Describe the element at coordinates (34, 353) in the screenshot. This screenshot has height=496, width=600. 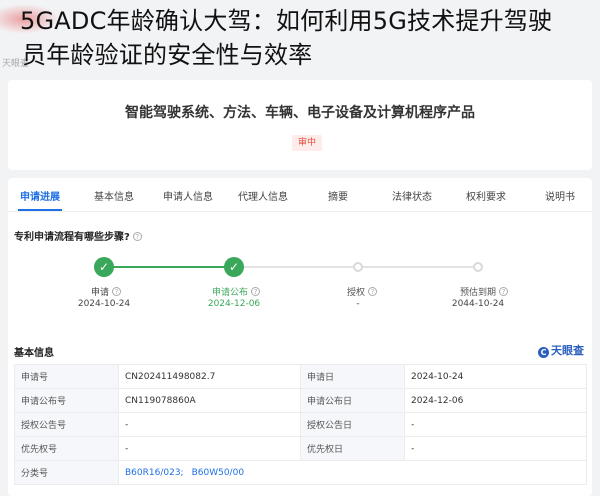
I see `basic-info-title: 基本信息` at that location.